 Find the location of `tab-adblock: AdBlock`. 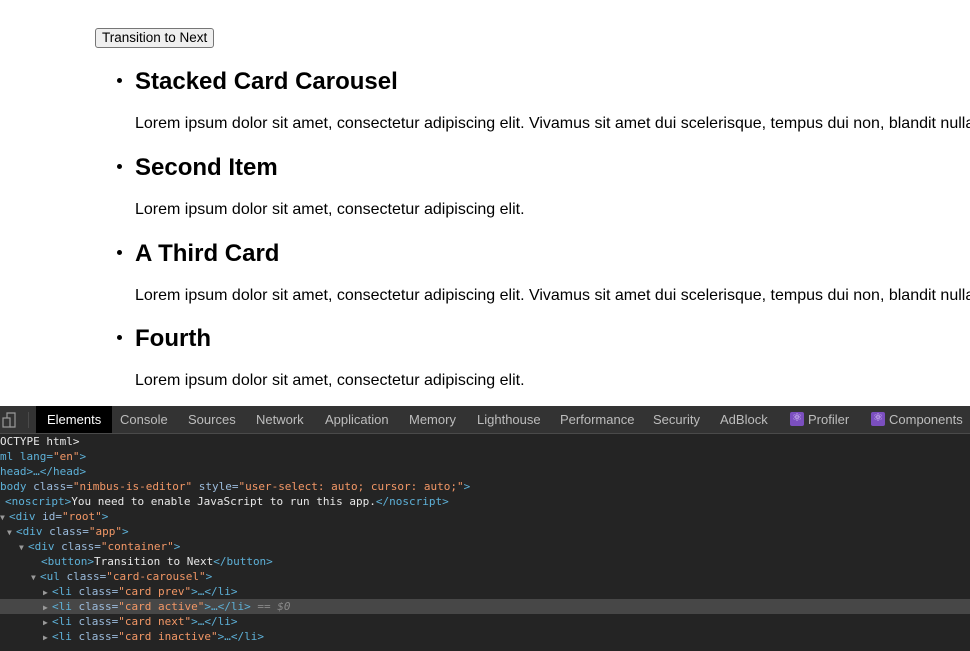

tab-adblock: AdBlock is located at coordinates (744, 419).